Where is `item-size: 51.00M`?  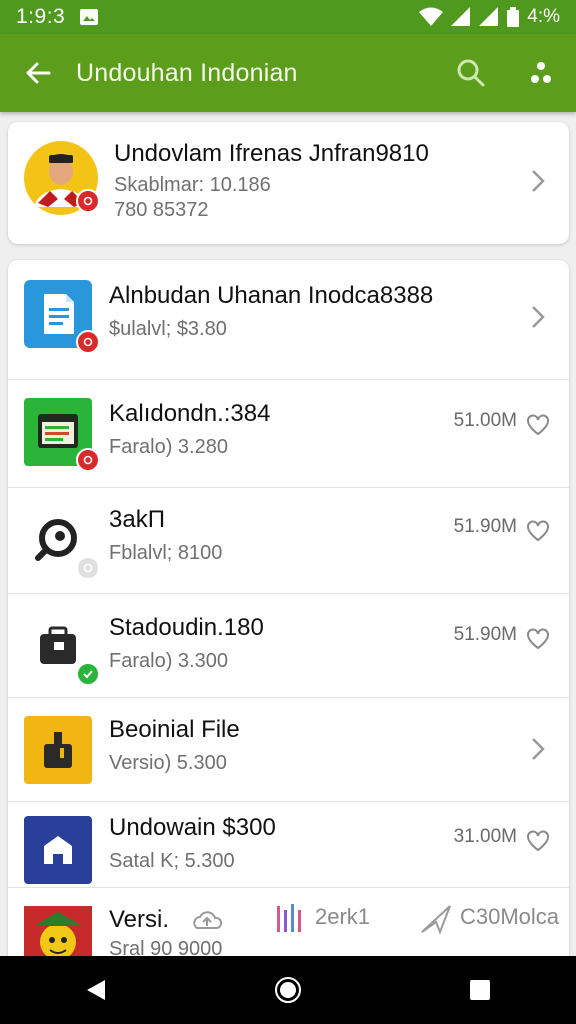
item-size: 51.00M is located at coordinates (485, 420).